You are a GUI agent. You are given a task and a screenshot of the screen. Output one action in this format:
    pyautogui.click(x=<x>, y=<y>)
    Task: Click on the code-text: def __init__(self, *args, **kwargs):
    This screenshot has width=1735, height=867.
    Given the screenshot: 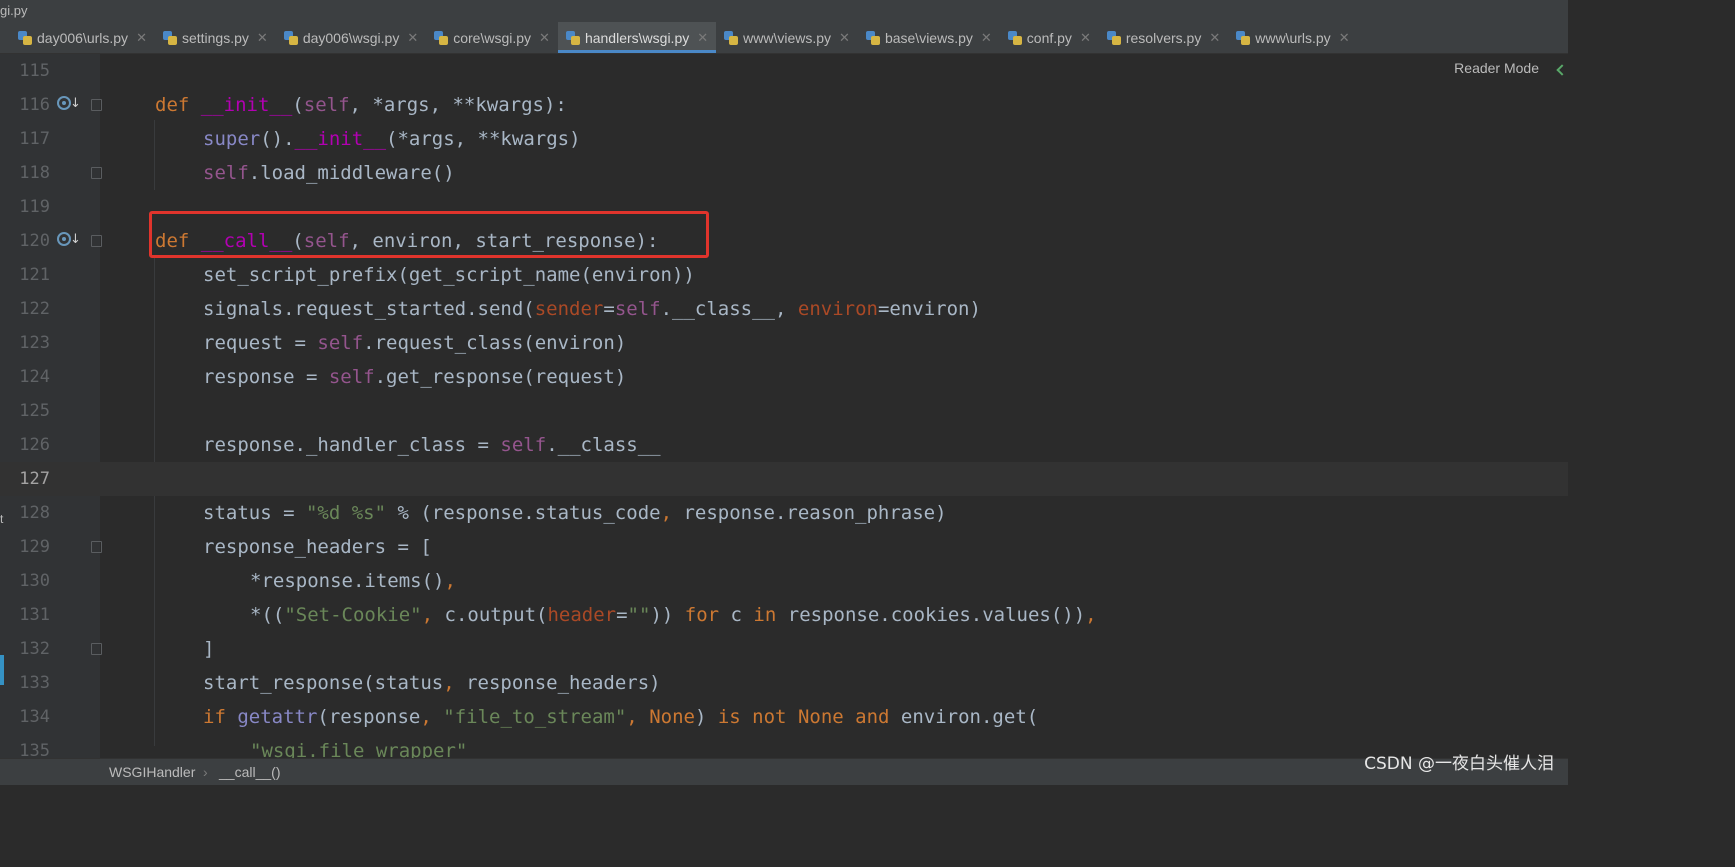 What is the action you would take?
    pyautogui.click(x=361, y=105)
    